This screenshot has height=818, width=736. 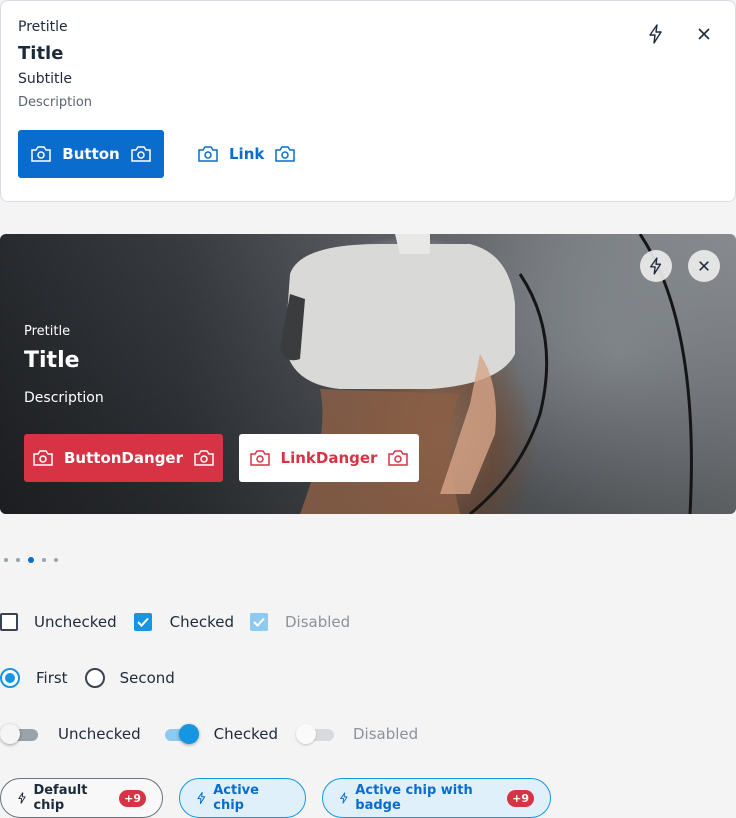 I want to click on link-button: Link, so click(x=246, y=154).